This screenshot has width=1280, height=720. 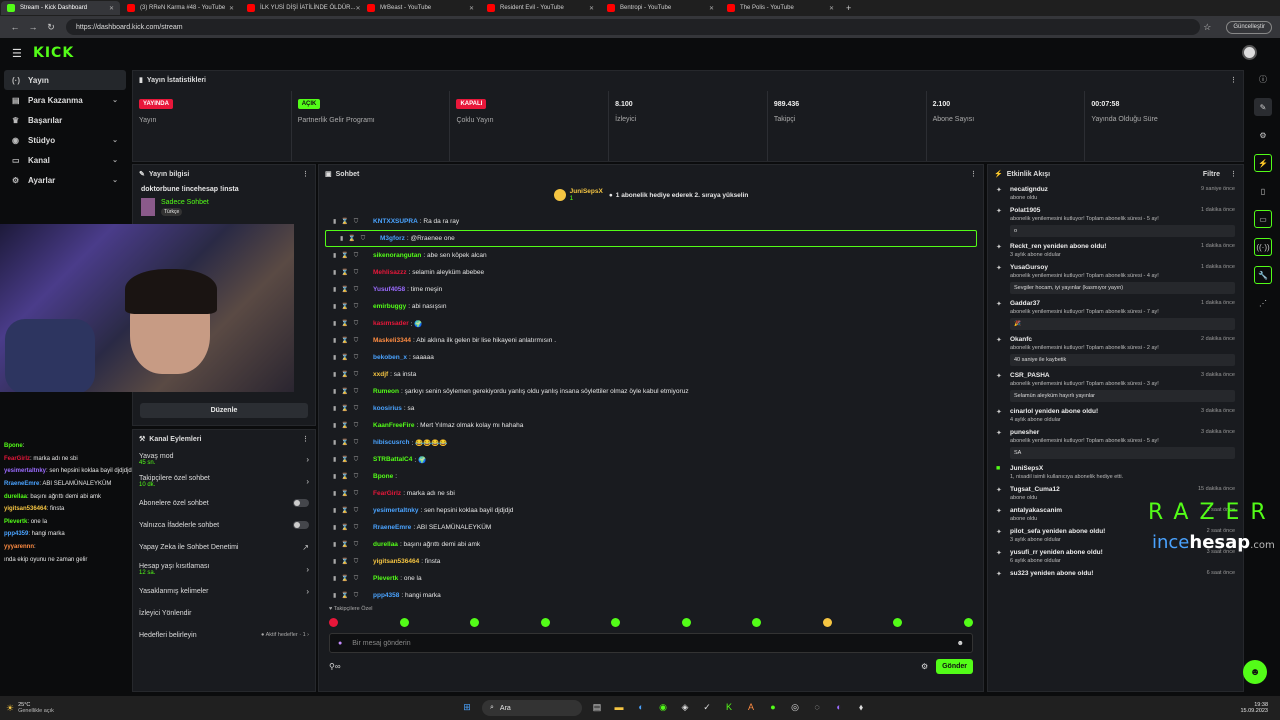 What do you see at coordinates (65, 80) in the screenshot?
I see `sidebar-item: (·) Yayın` at bounding box center [65, 80].